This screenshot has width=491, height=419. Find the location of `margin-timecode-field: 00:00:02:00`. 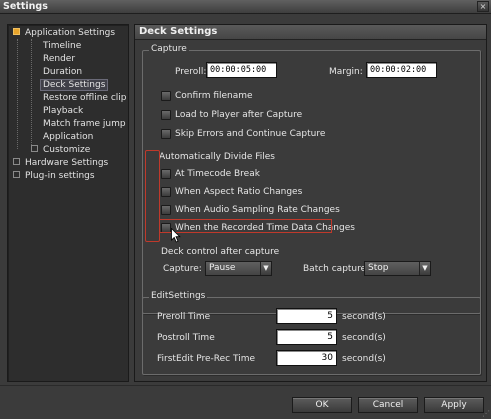

margin-timecode-field: 00:00:02:00 is located at coordinates (401, 70).